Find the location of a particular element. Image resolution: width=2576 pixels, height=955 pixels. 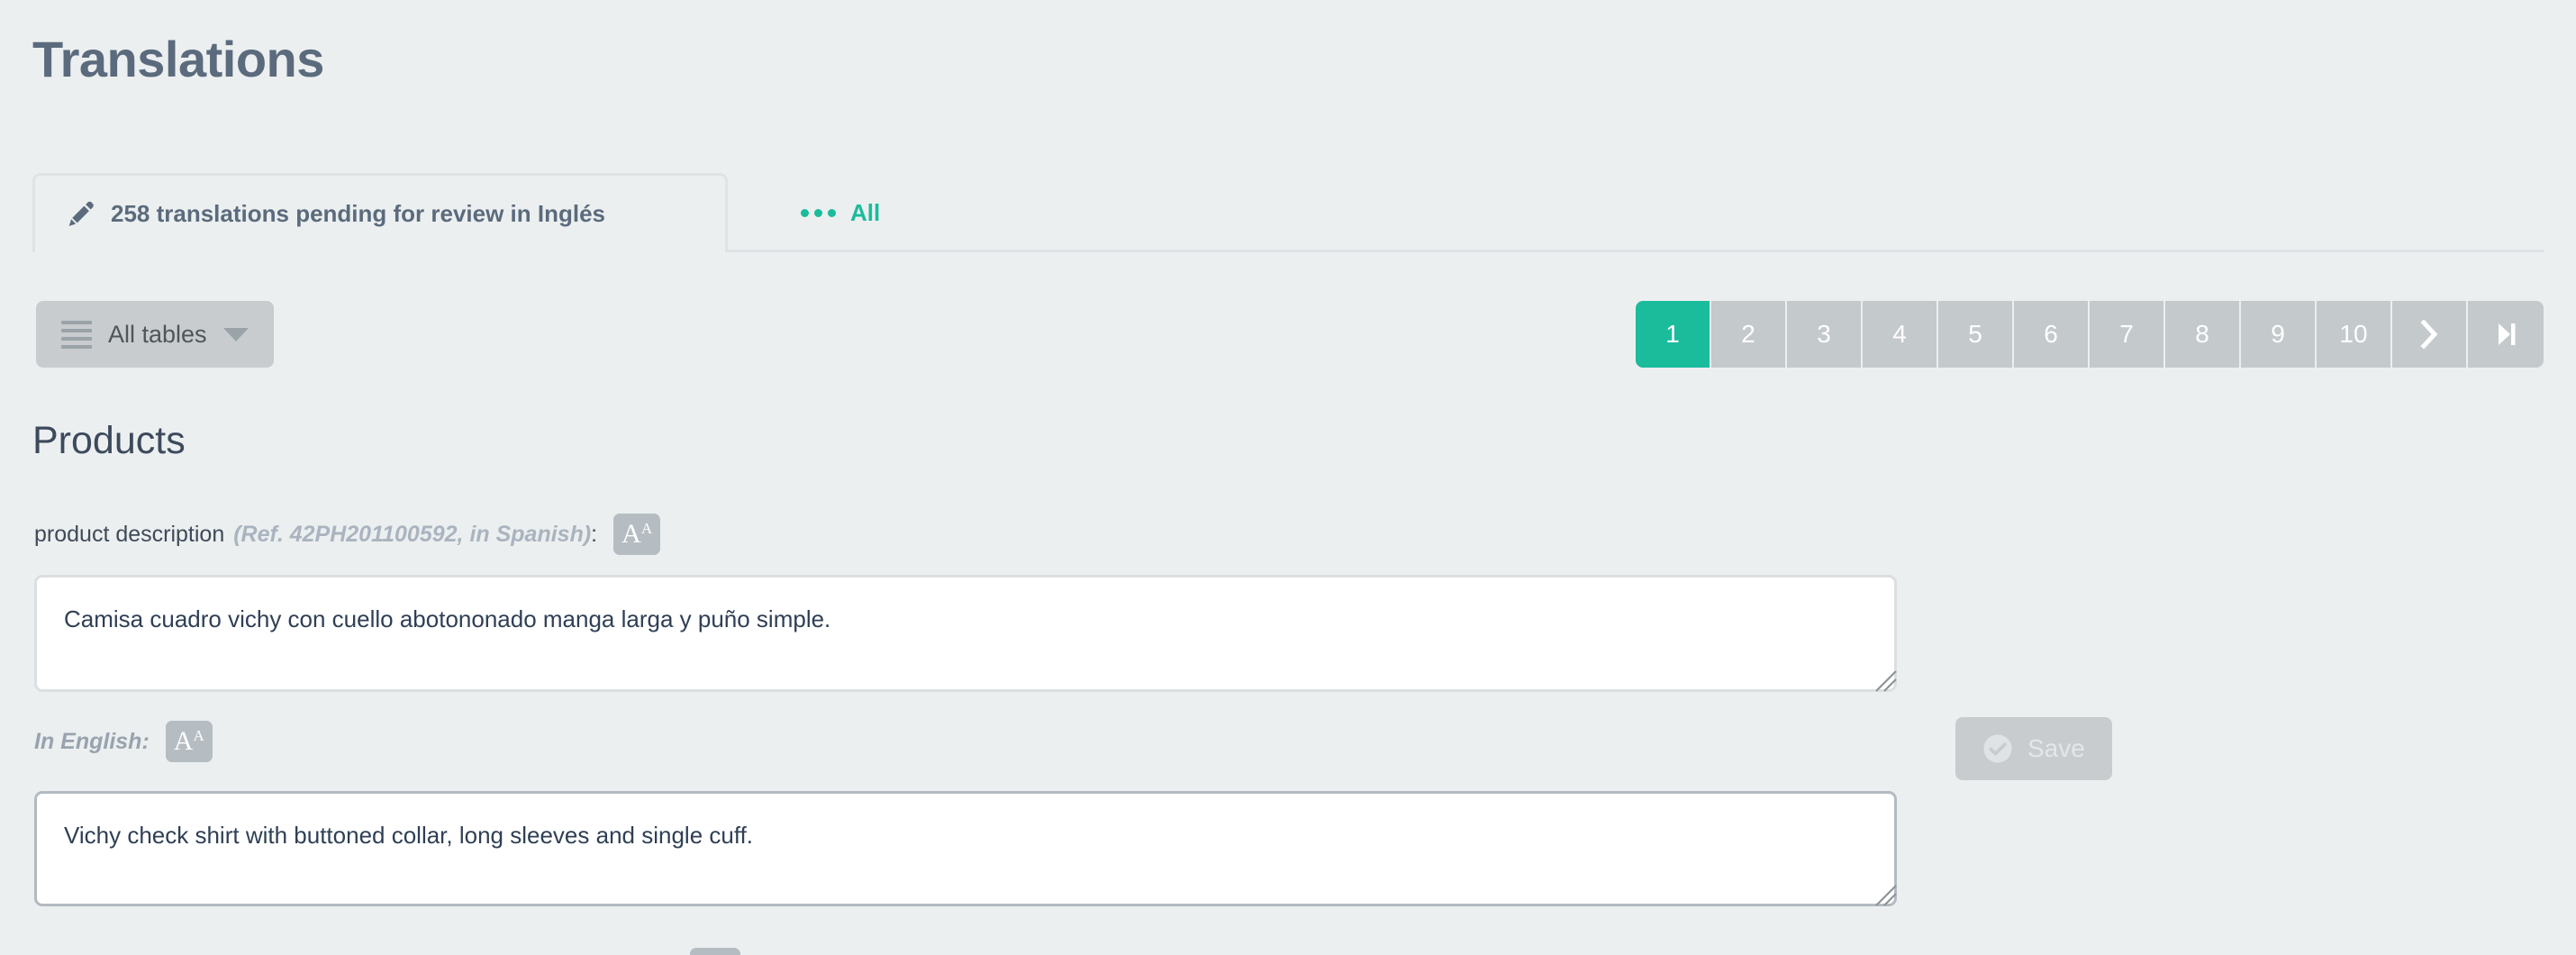

pagination-next-button is located at coordinates (2430, 335).